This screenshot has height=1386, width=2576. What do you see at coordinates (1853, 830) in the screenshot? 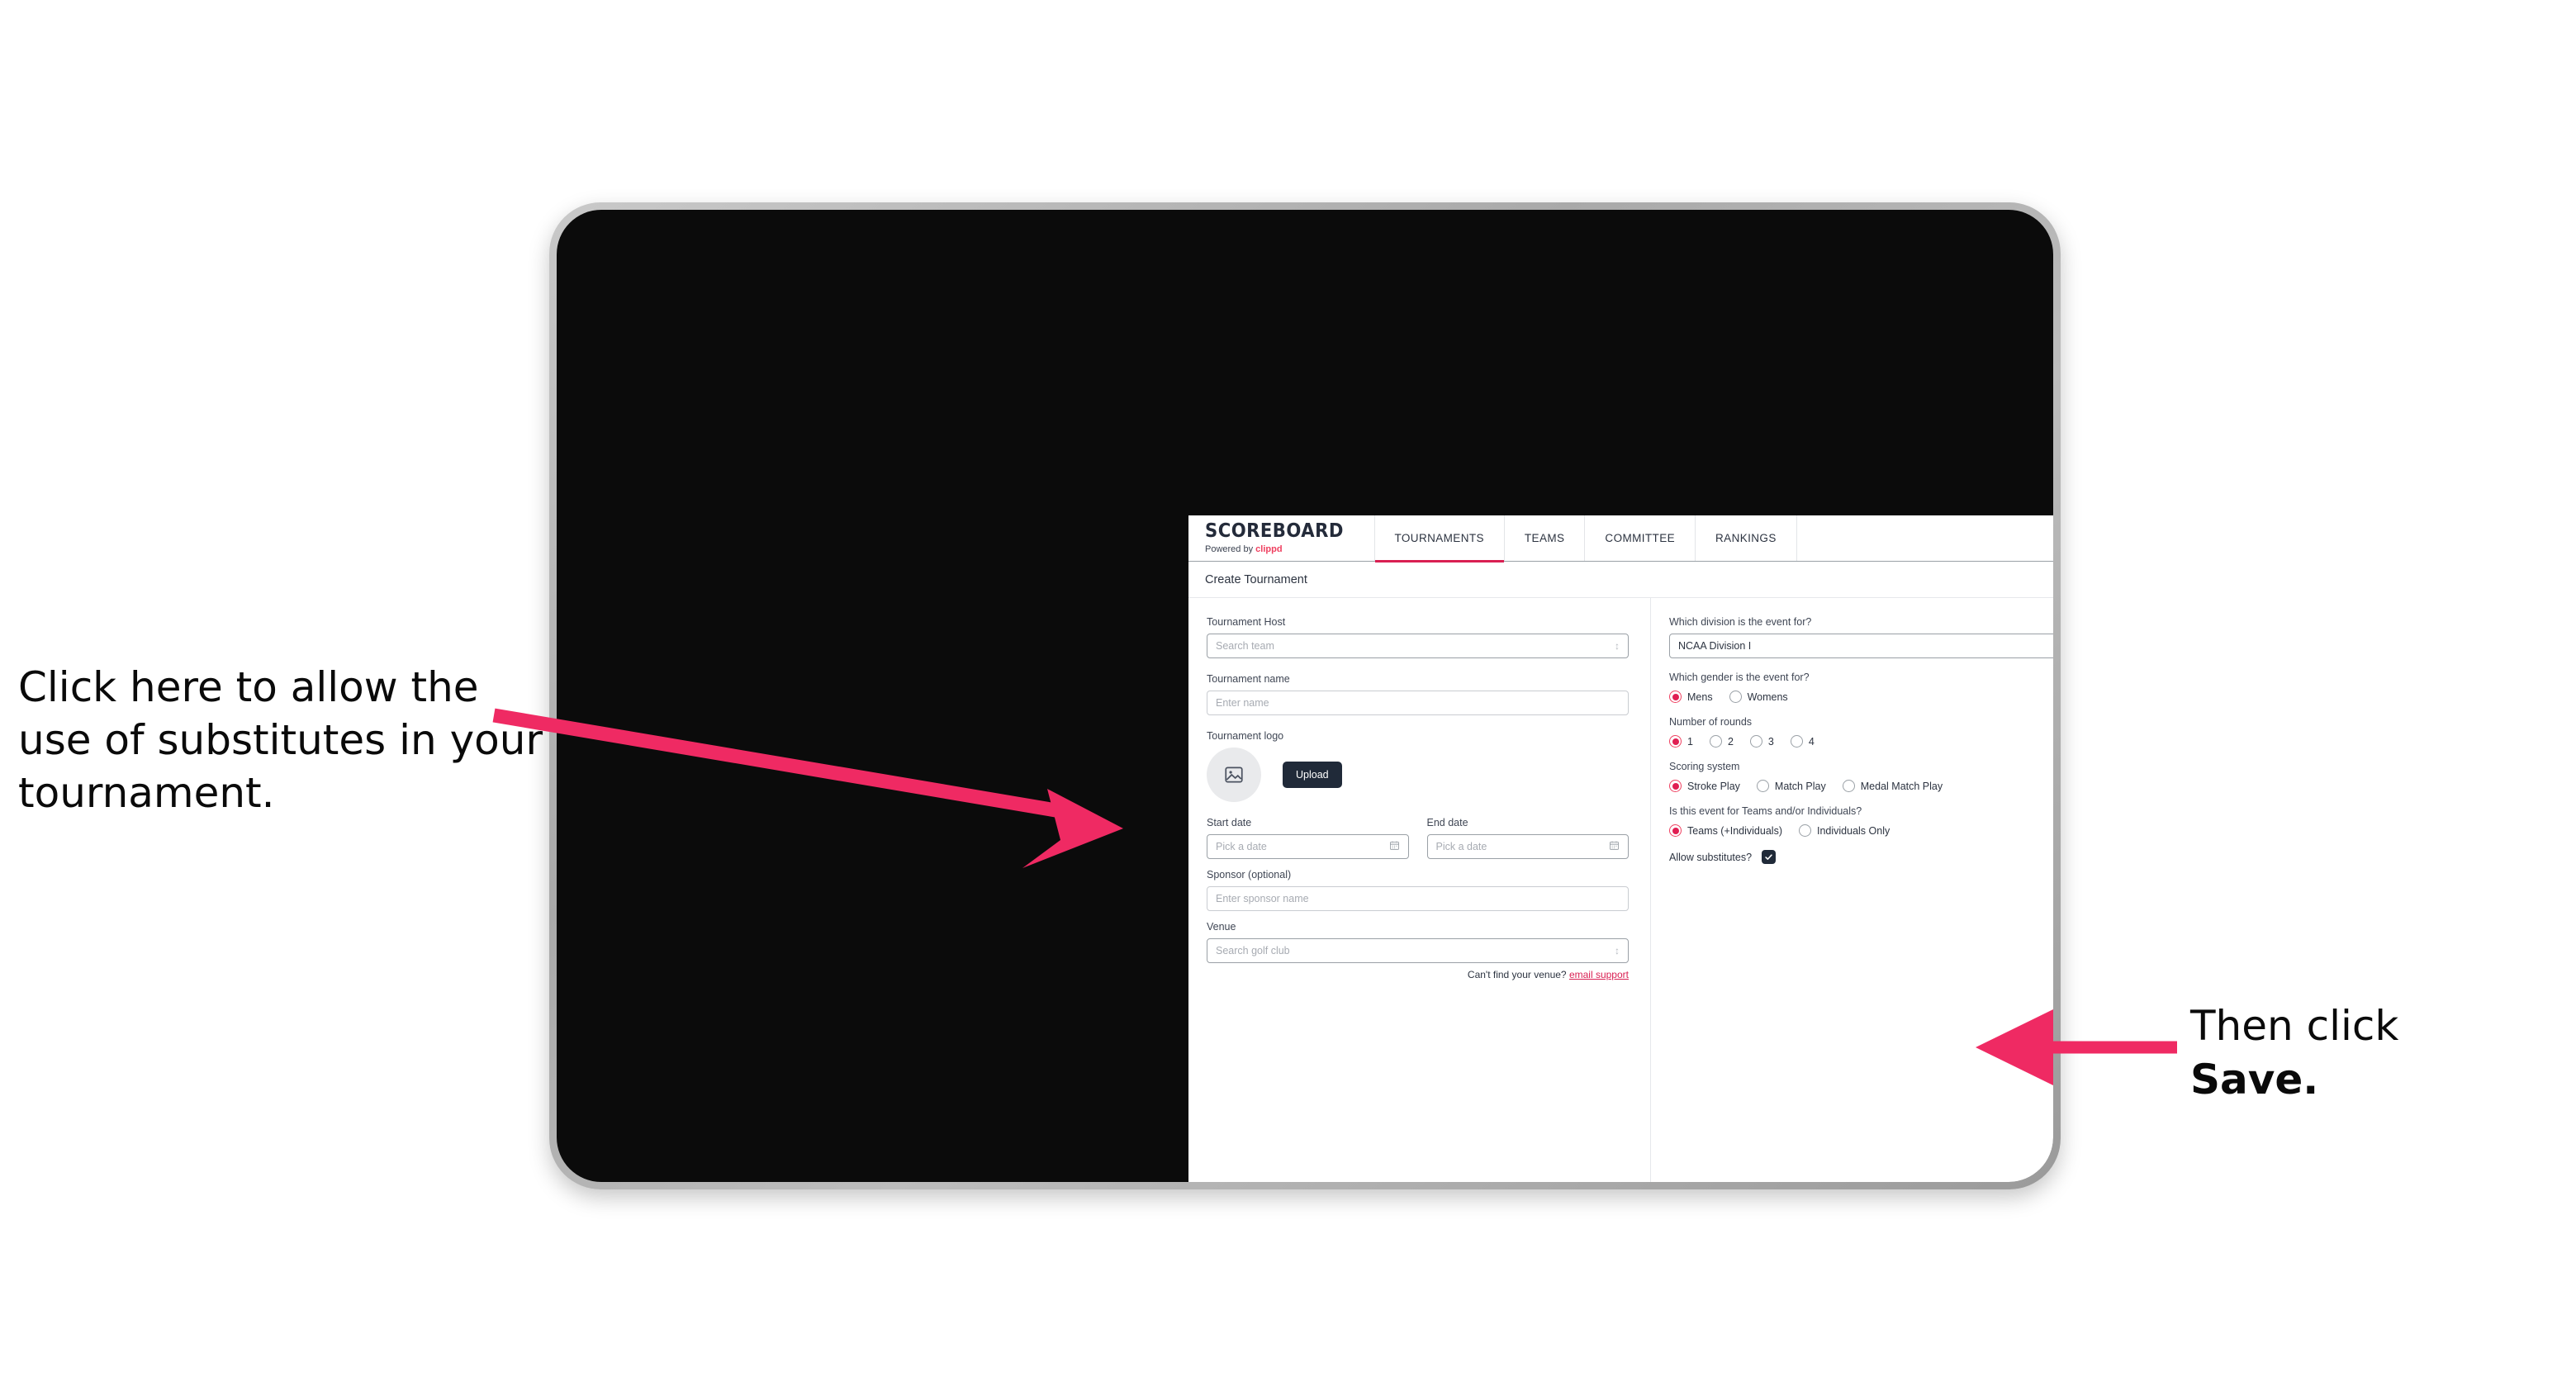
I see `radio-individuals-only-label: Individuals Only` at bounding box center [1853, 830].